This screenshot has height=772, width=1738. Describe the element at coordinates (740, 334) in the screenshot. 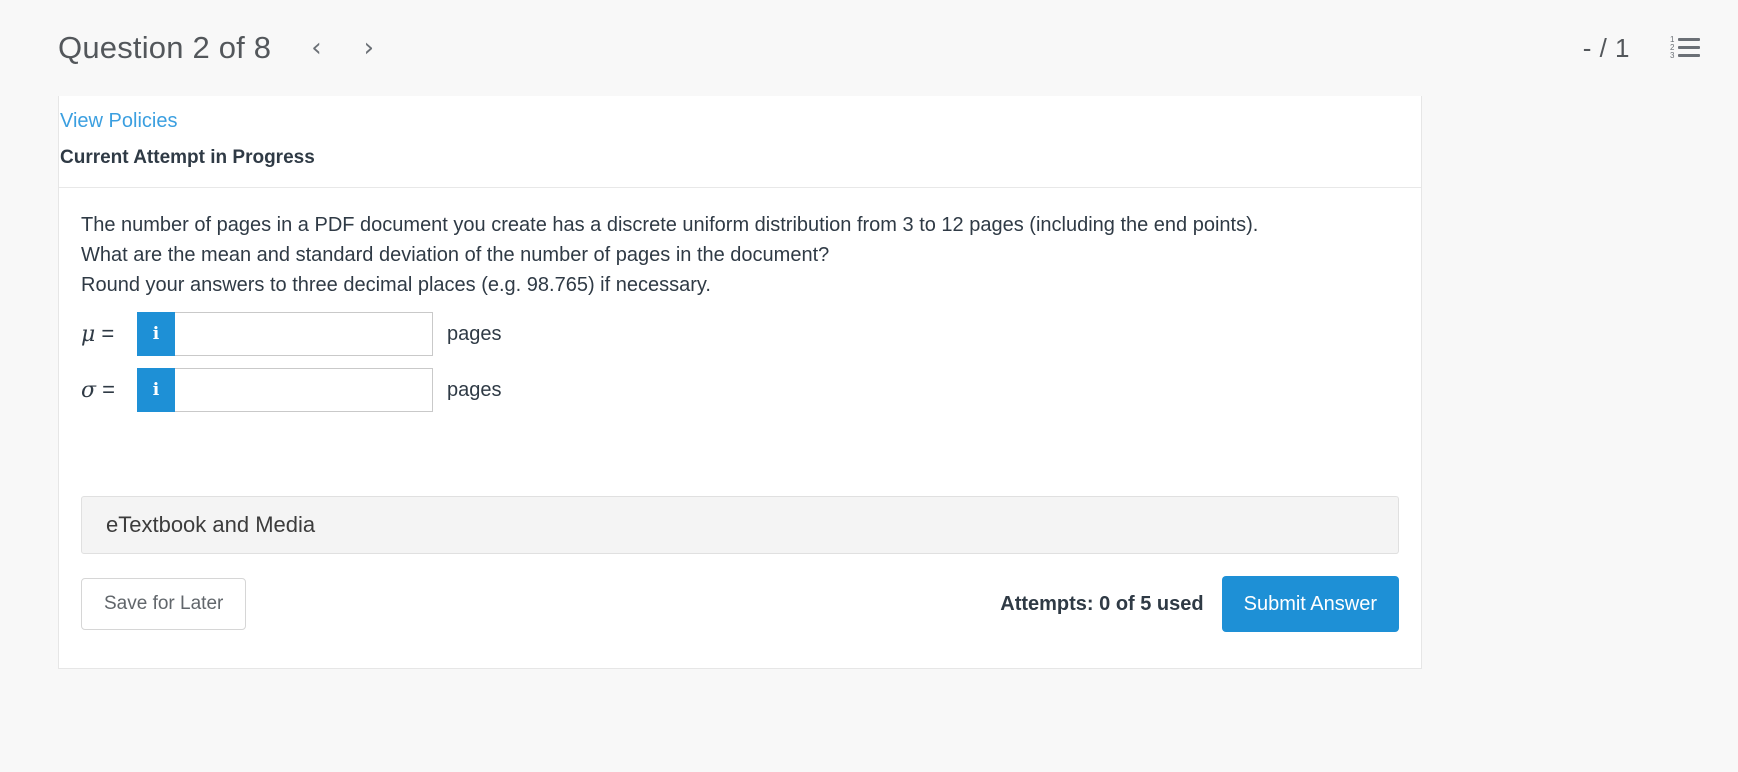

I see `answer-row-mean: μ = i pages` at that location.